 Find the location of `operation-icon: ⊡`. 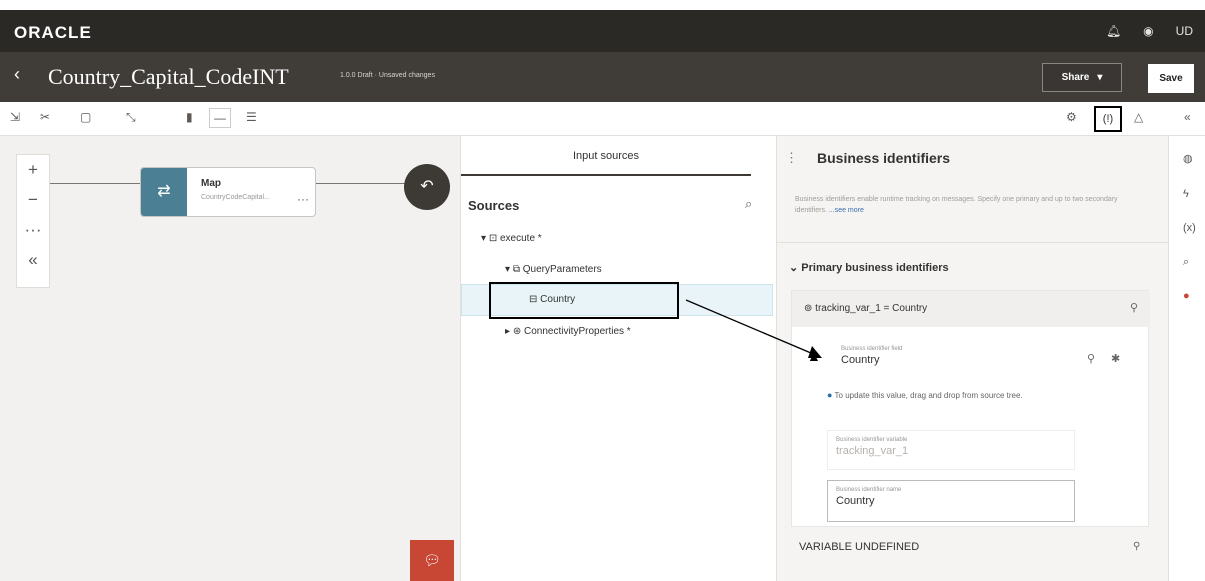

operation-icon: ⊡ is located at coordinates (493, 238).